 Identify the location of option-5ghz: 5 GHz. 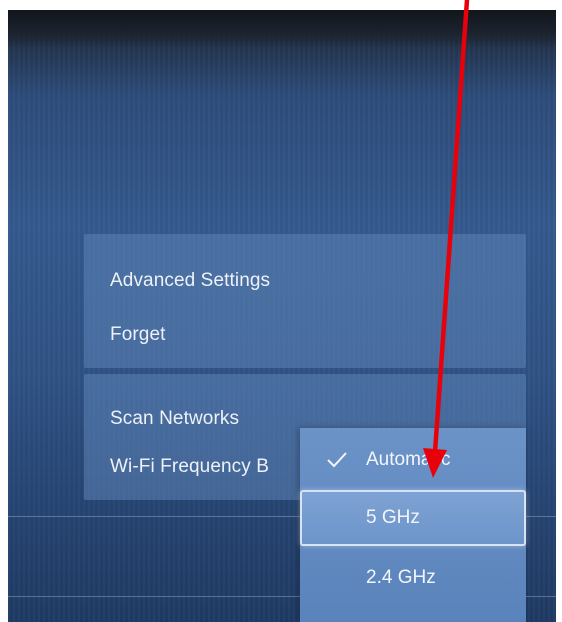
(413, 518).